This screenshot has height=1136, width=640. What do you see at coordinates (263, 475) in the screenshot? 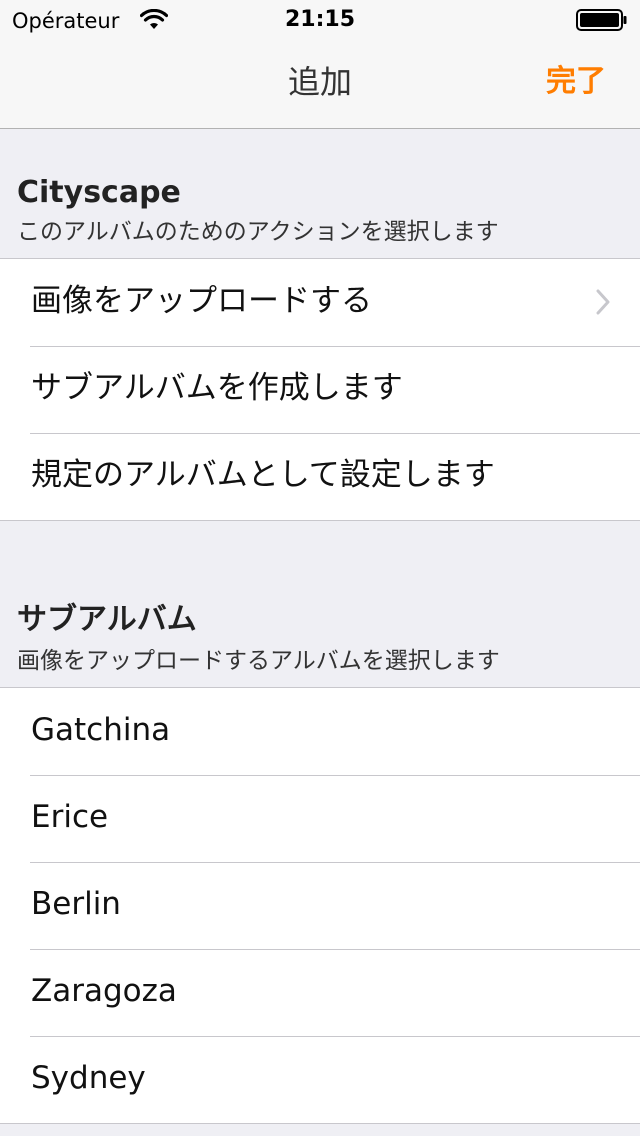
I see `list-item-label: 規定のアルバムとして設定します` at bounding box center [263, 475].